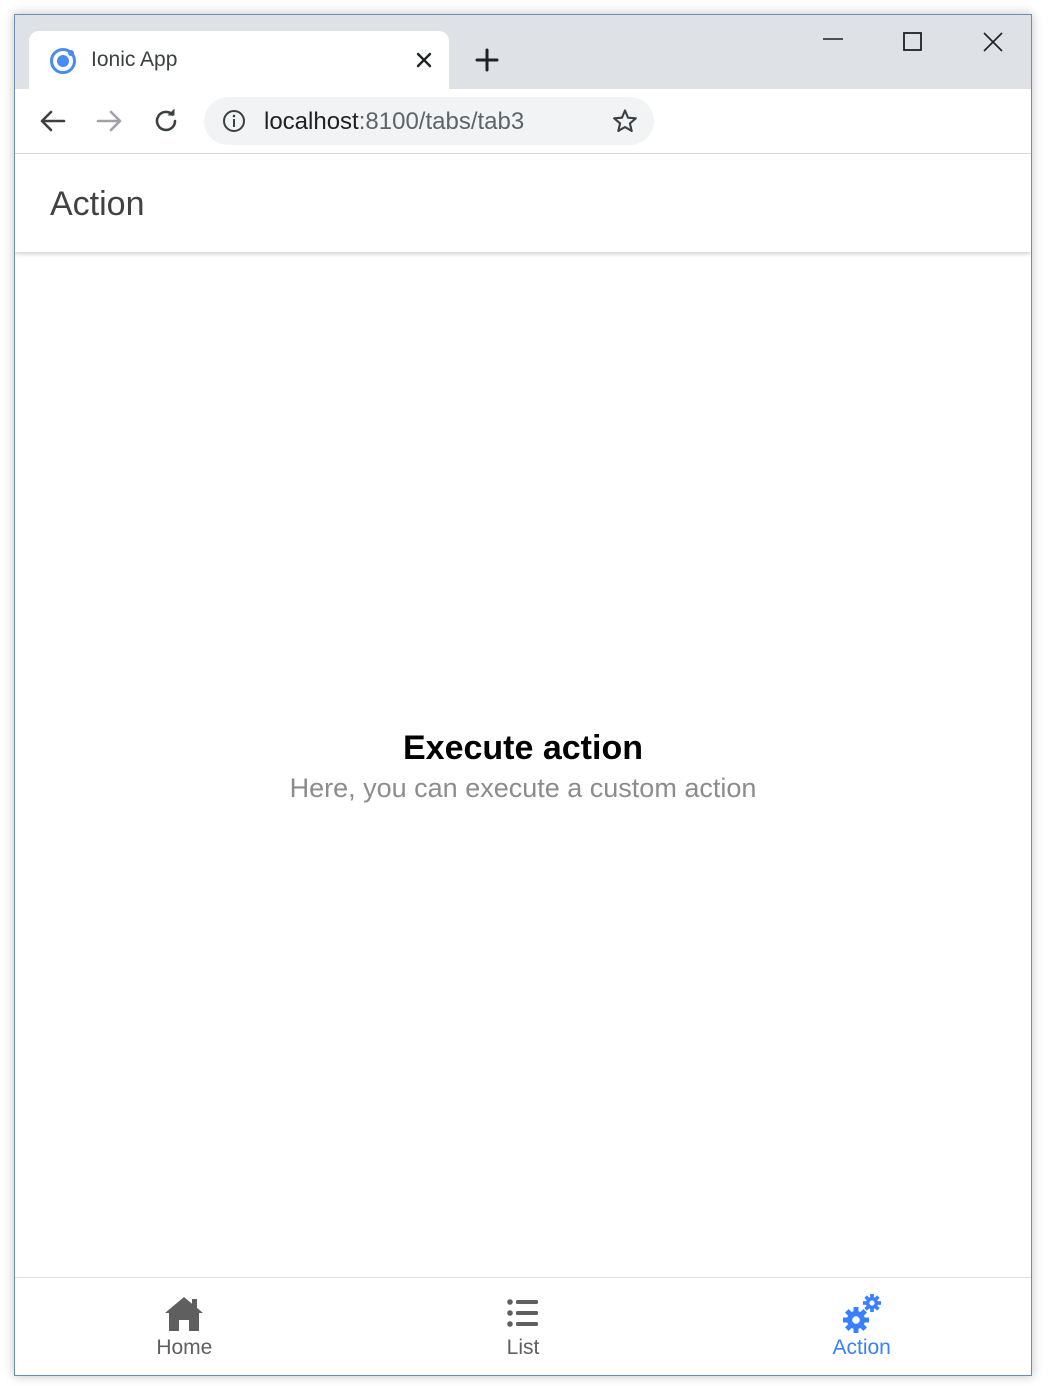 This screenshot has width=1048, height=1386. What do you see at coordinates (523, 1347) in the screenshot?
I see `tab-list-label: List` at bounding box center [523, 1347].